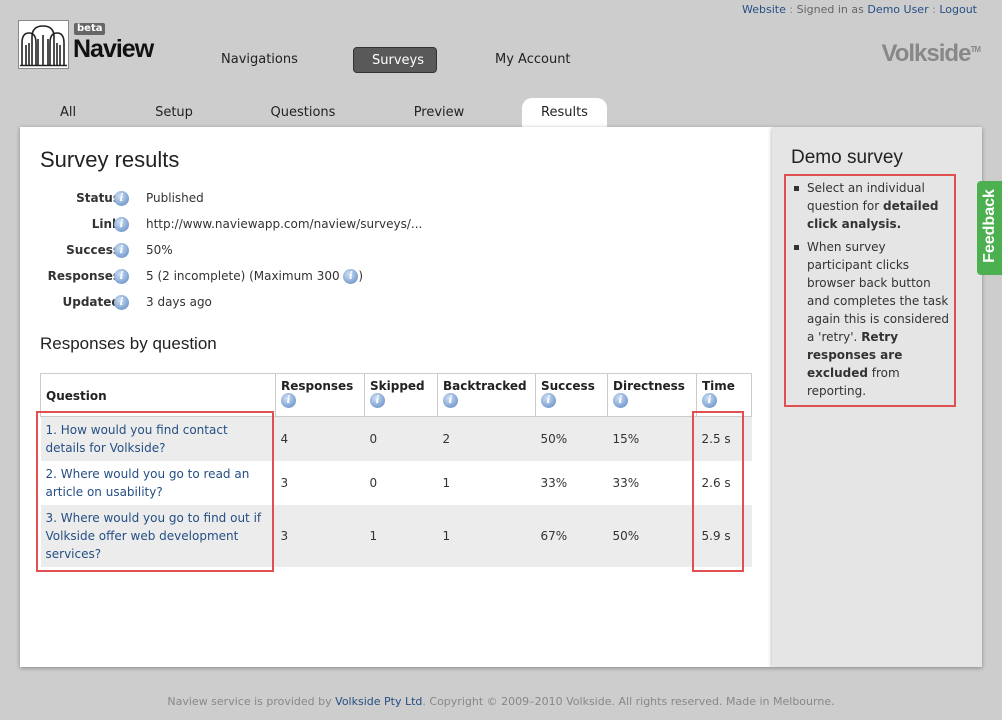 This screenshot has height=720, width=1002. I want to click on signed-in-text: Signed in as, so click(830, 9).